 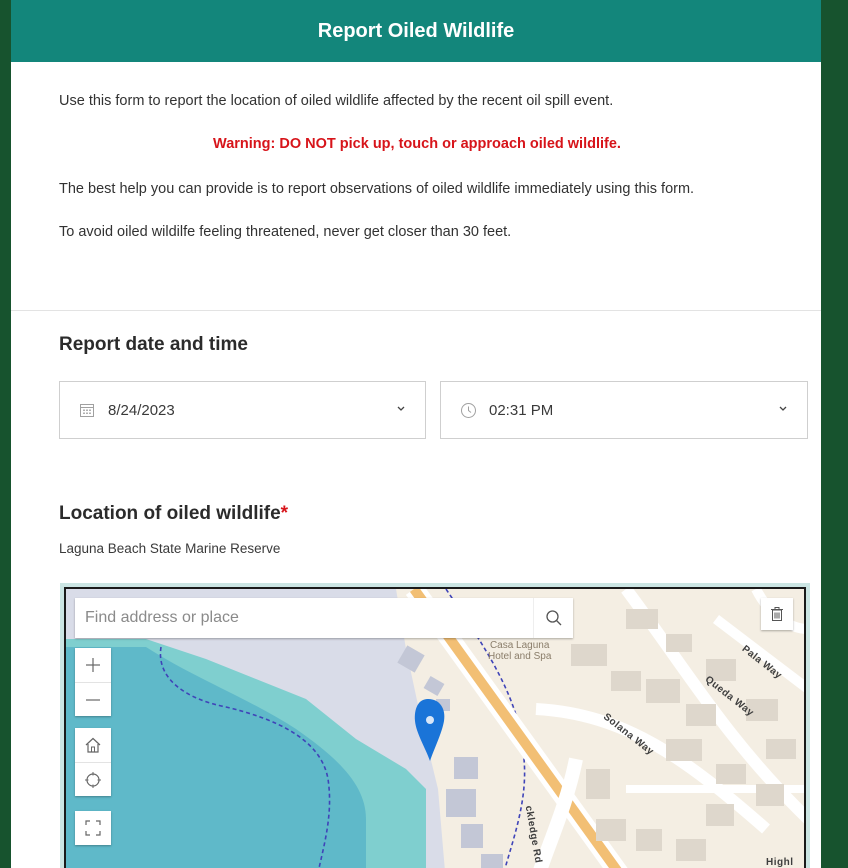 I want to click on map-search: Find address or place, so click(x=324, y=618).